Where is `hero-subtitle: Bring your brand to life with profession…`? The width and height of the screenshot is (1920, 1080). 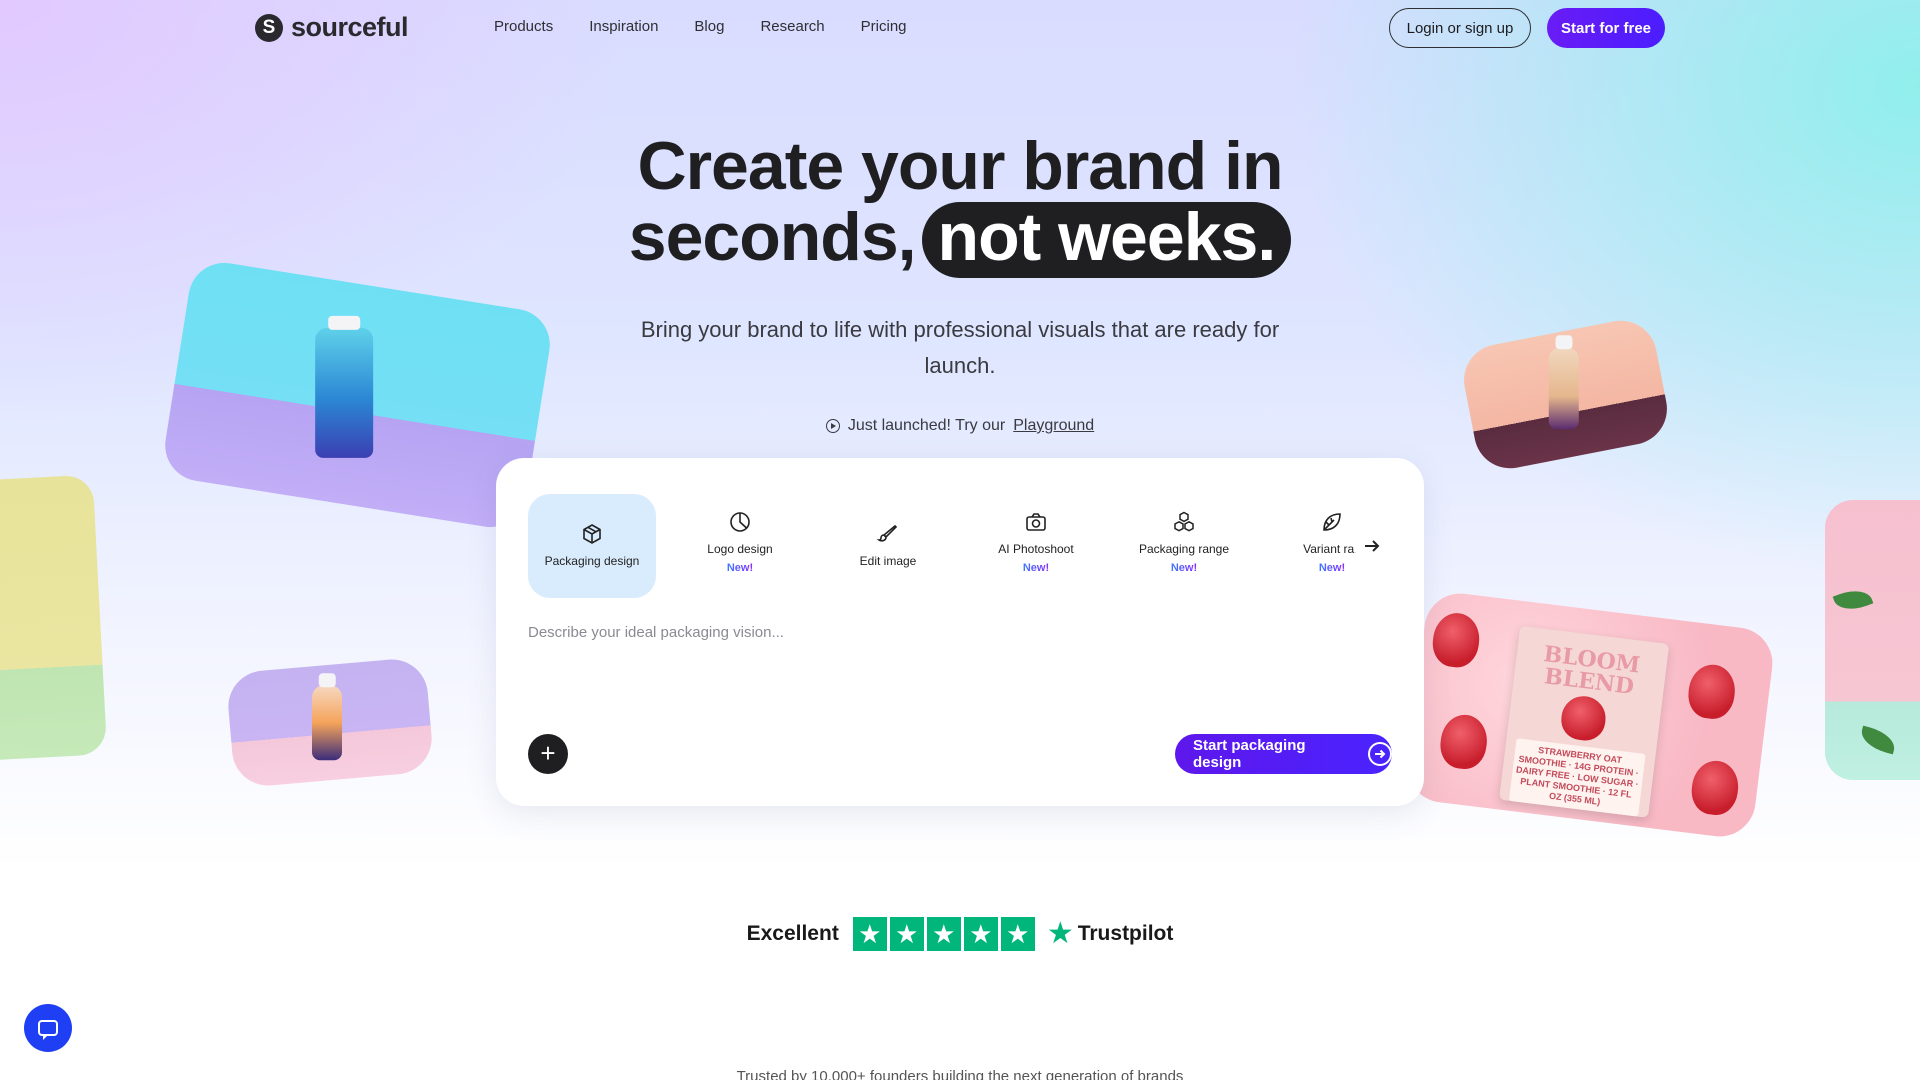
hero-subtitle: Bring your brand to life with profession… is located at coordinates (960, 347).